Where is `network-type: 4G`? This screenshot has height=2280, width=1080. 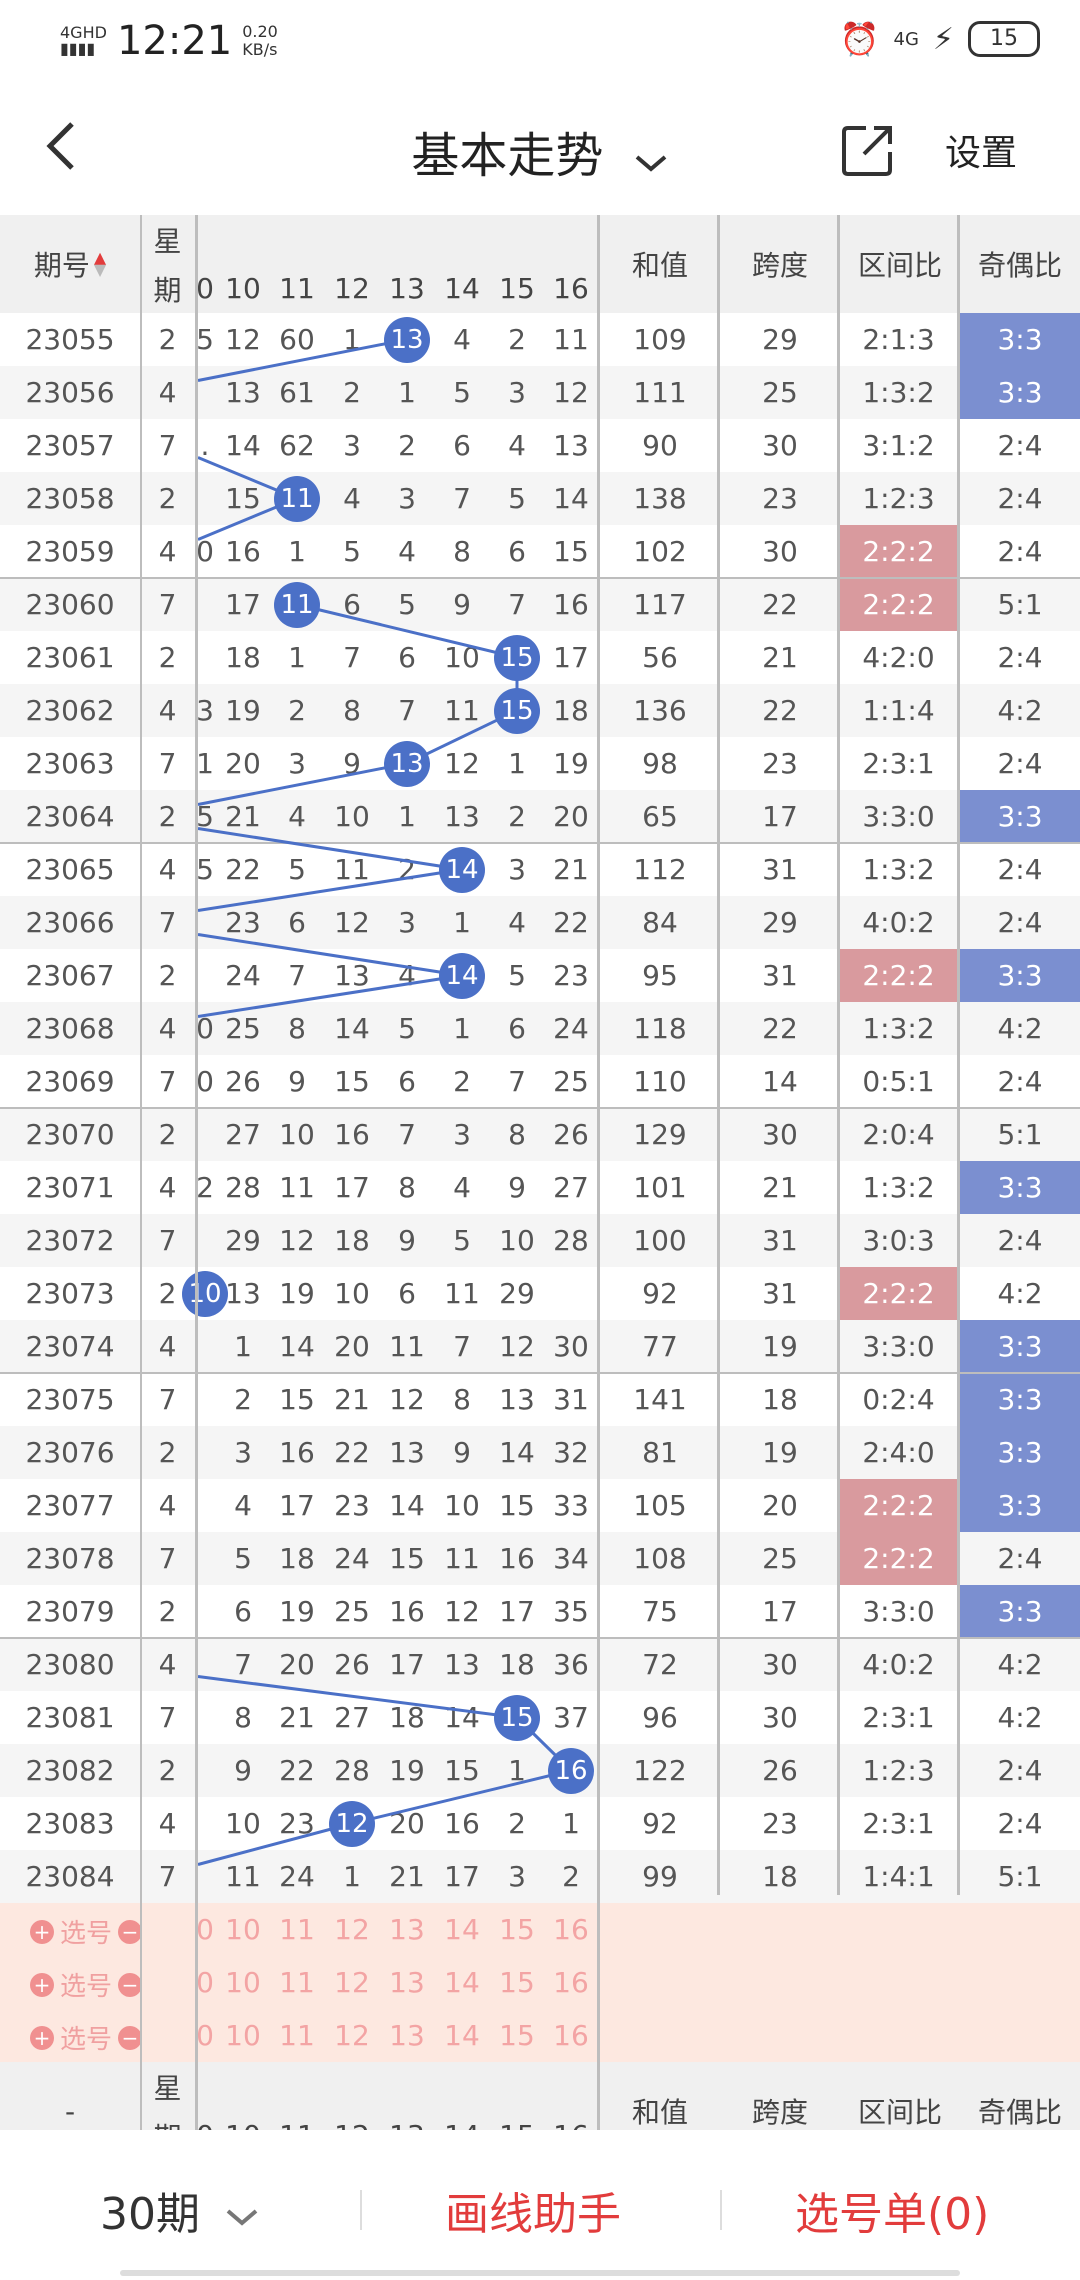
network-type: 4G is located at coordinates (906, 39).